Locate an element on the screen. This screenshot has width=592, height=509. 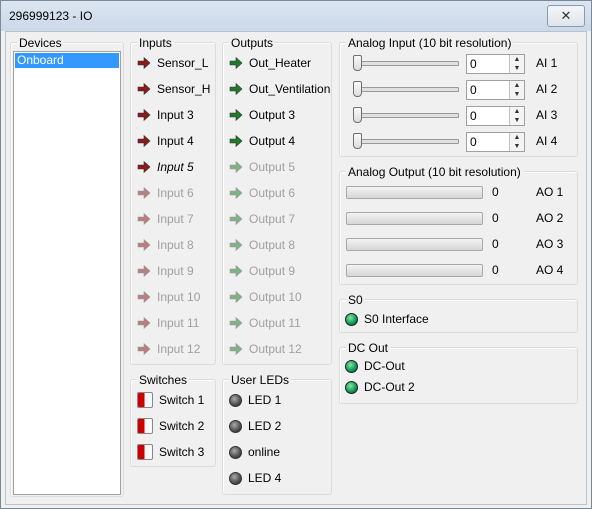
switch-row: Switch 3 is located at coordinates (170, 452).